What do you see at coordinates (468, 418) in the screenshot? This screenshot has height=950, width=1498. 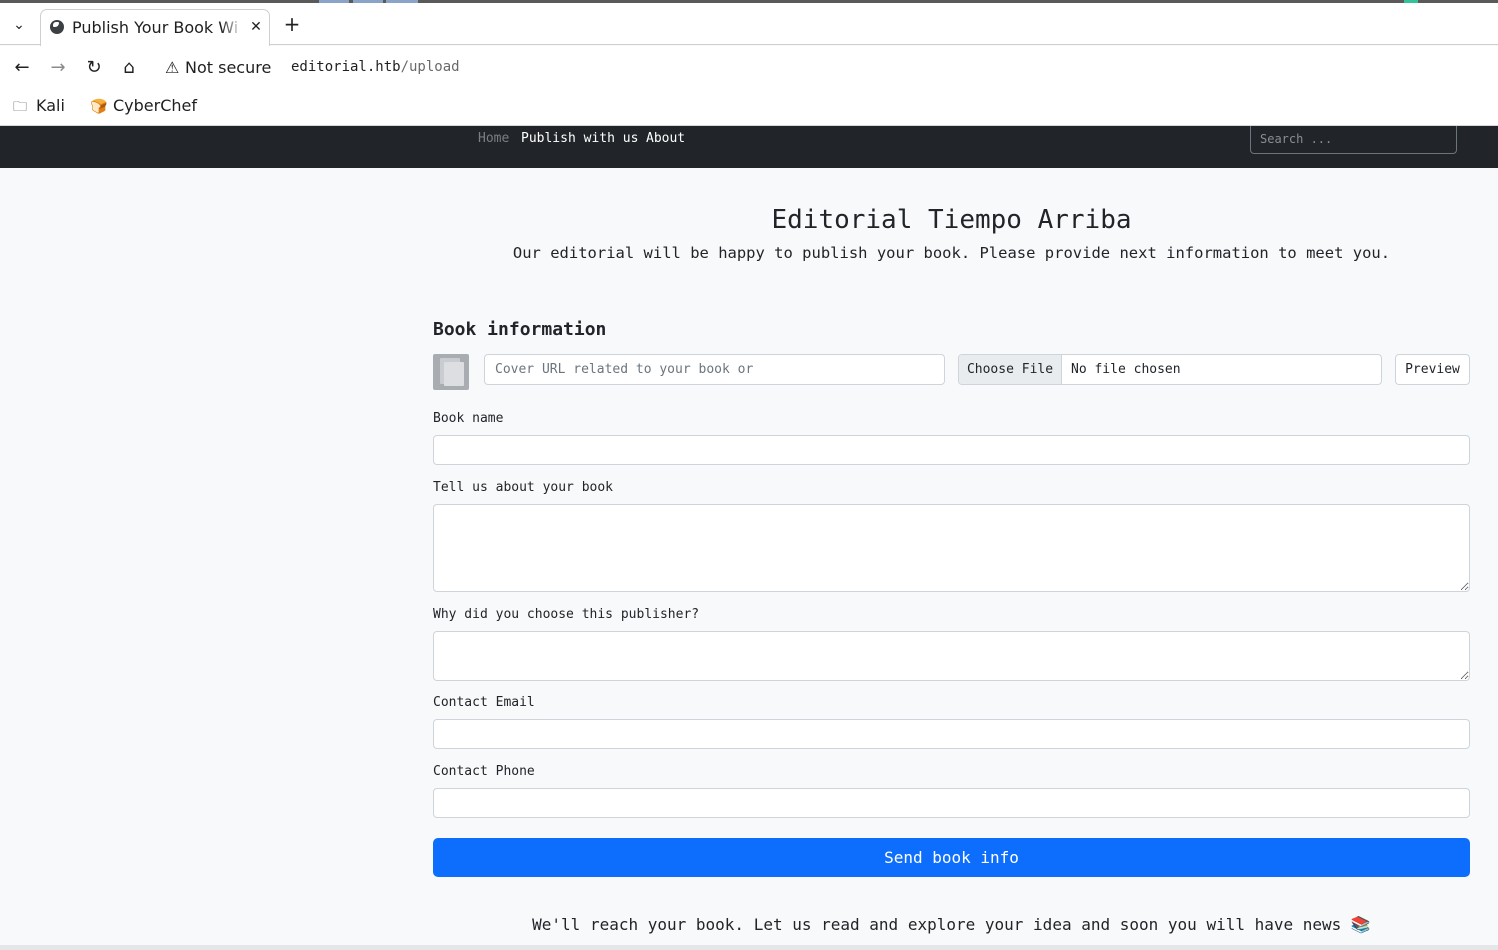 I see `book-name-label: Book name` at bounding box center [468, 418].